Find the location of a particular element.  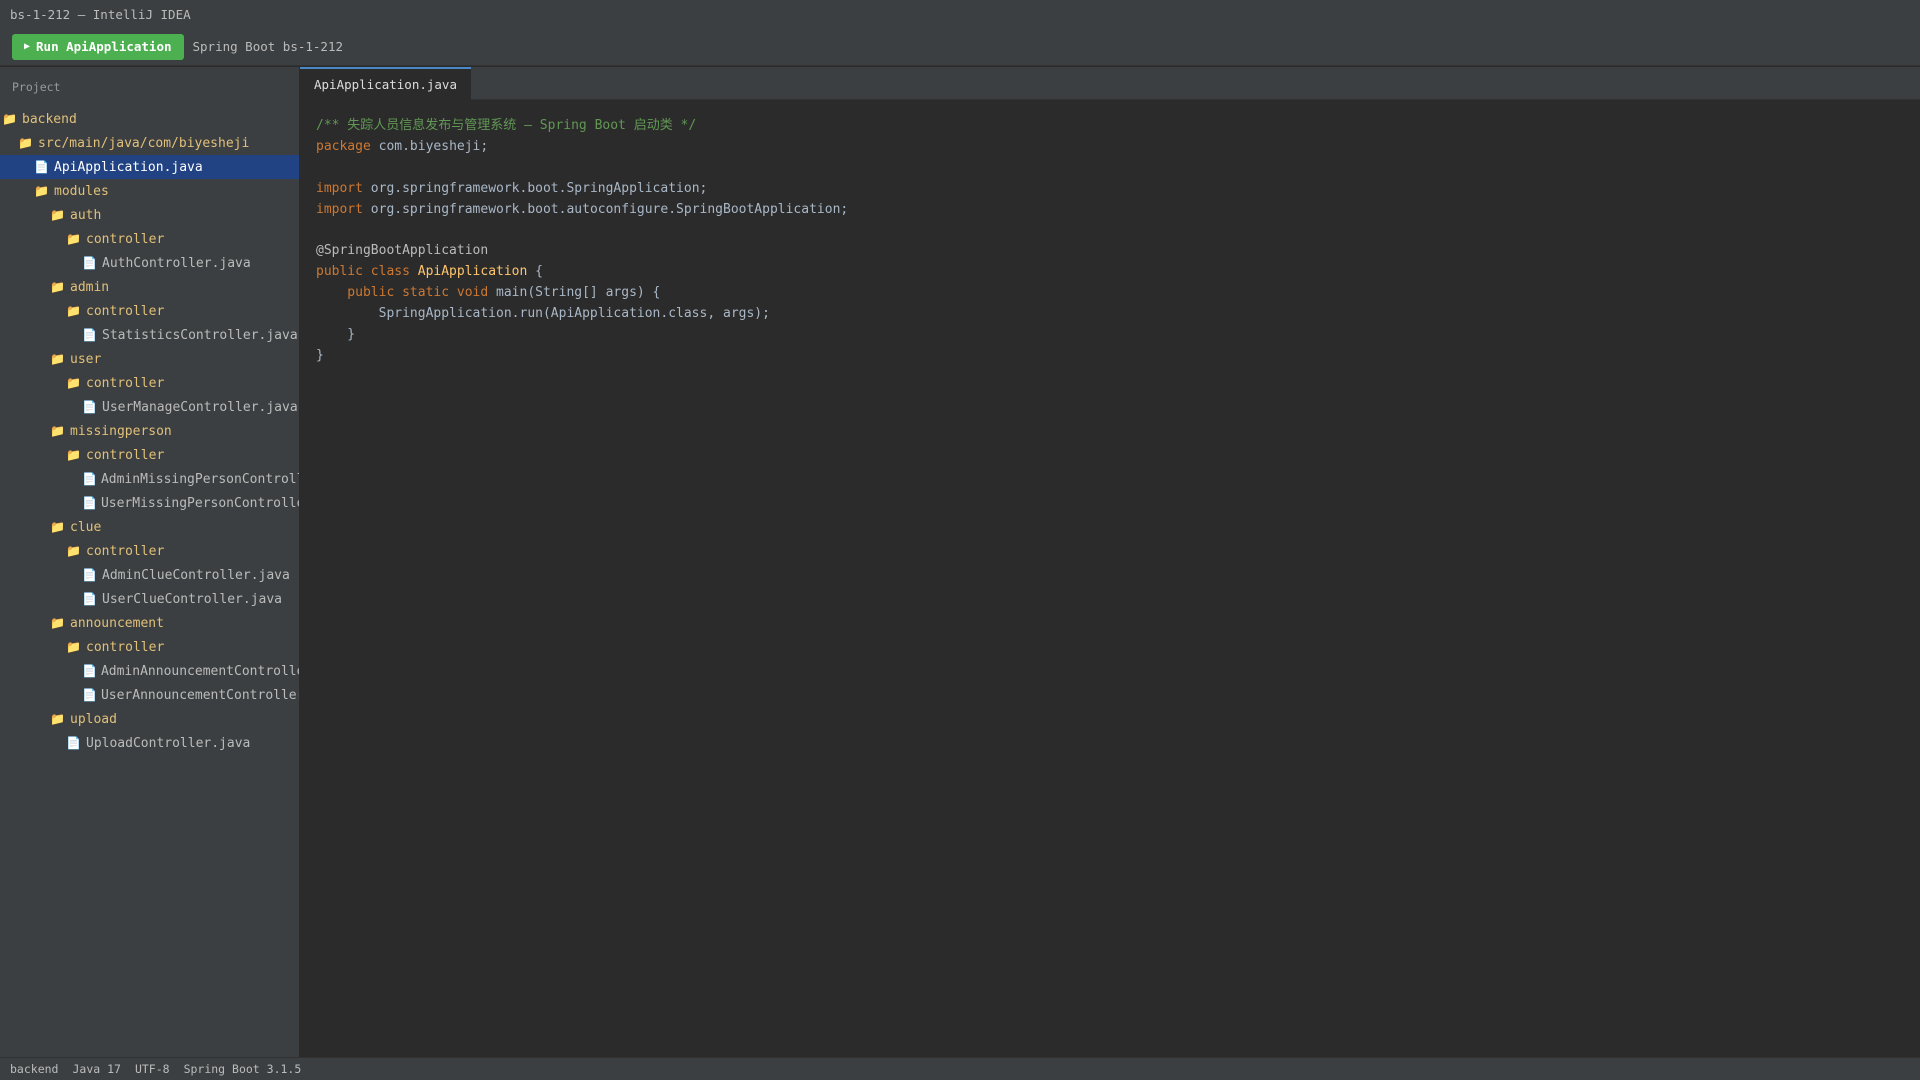

tree-file: 📄 ApiApplication.java is located at coordinates (149, 167).